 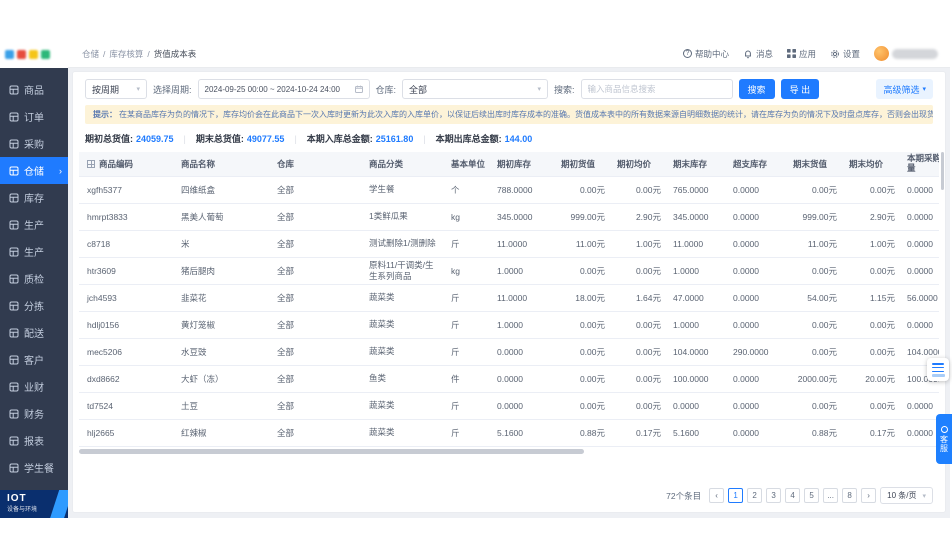 I want to click on export-button: 导 出, so click(x=800, y=89).